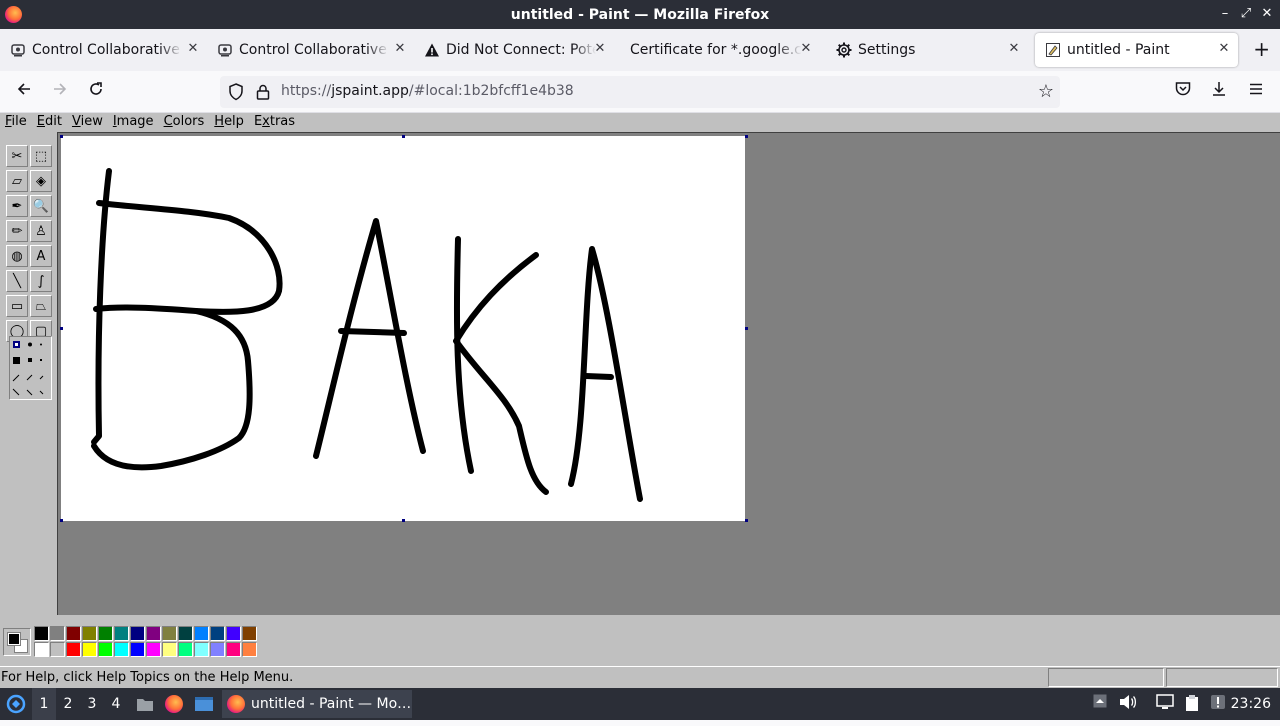 Image resolution: width=1280 pixels, height=726 pixels. Describe the element at coordinates (1246, 14) in the screenshot. I see `maximize-button: ⤢` at that location.